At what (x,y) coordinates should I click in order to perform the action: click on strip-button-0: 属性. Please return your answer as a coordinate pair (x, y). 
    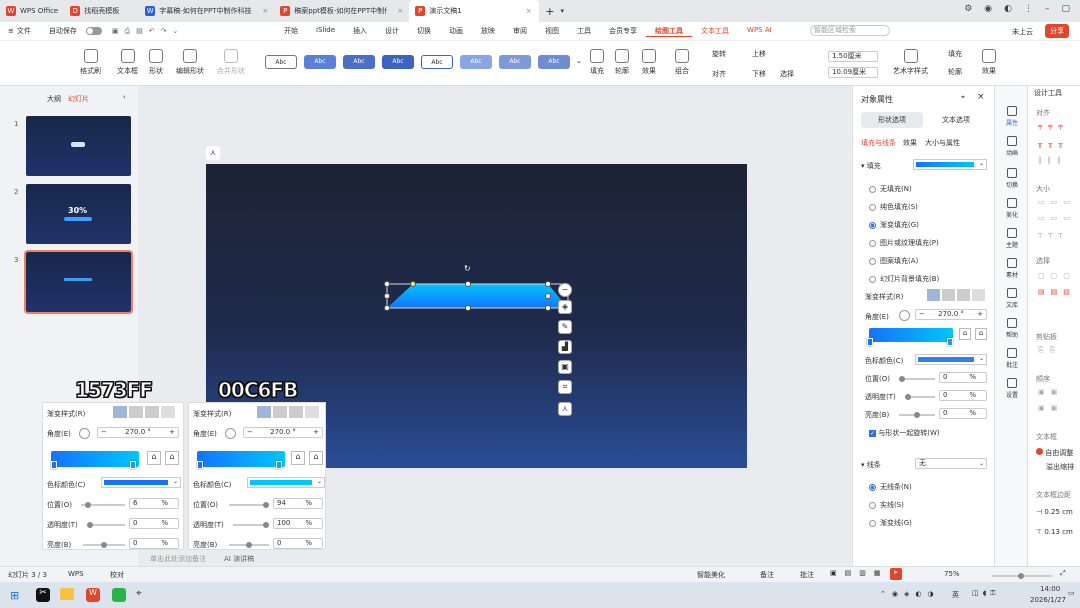
    Looking at the image, I should click on (1012, 116).